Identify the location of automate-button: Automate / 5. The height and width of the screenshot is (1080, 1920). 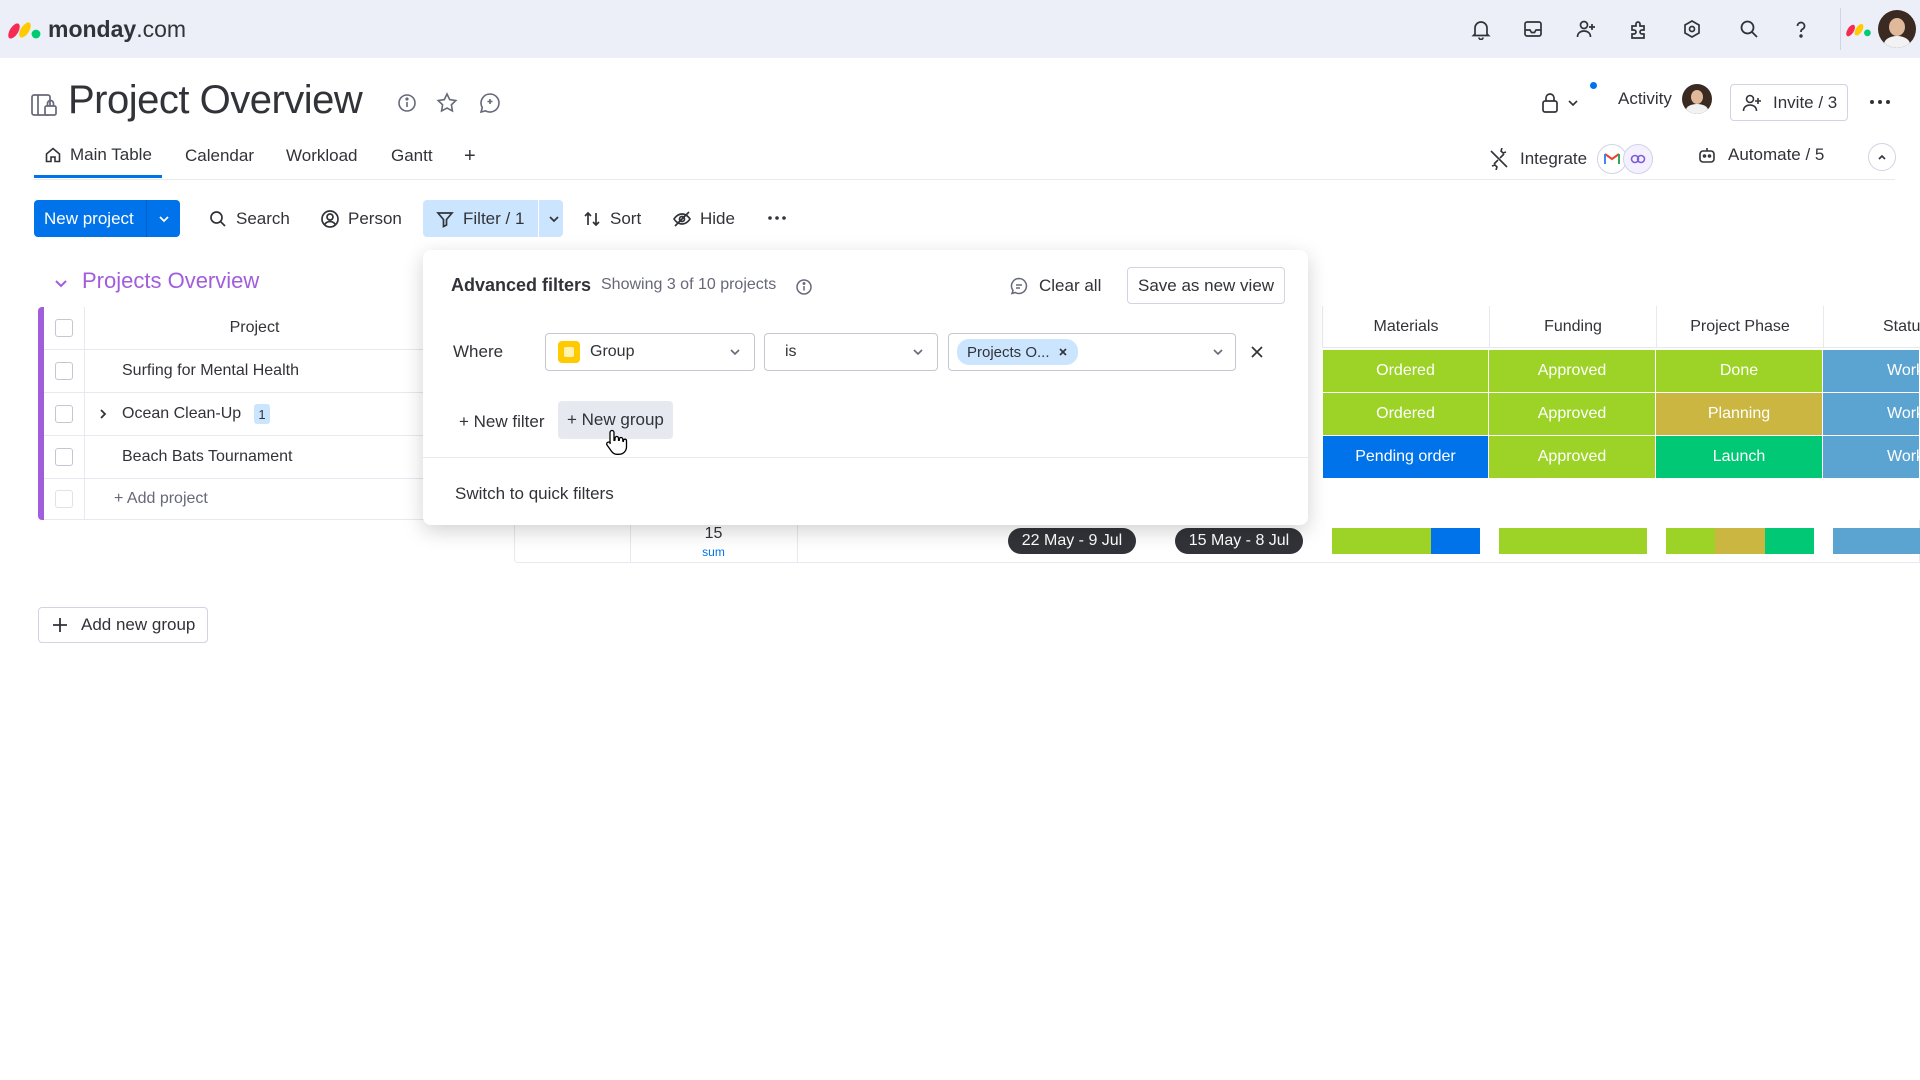
(1760, 155).